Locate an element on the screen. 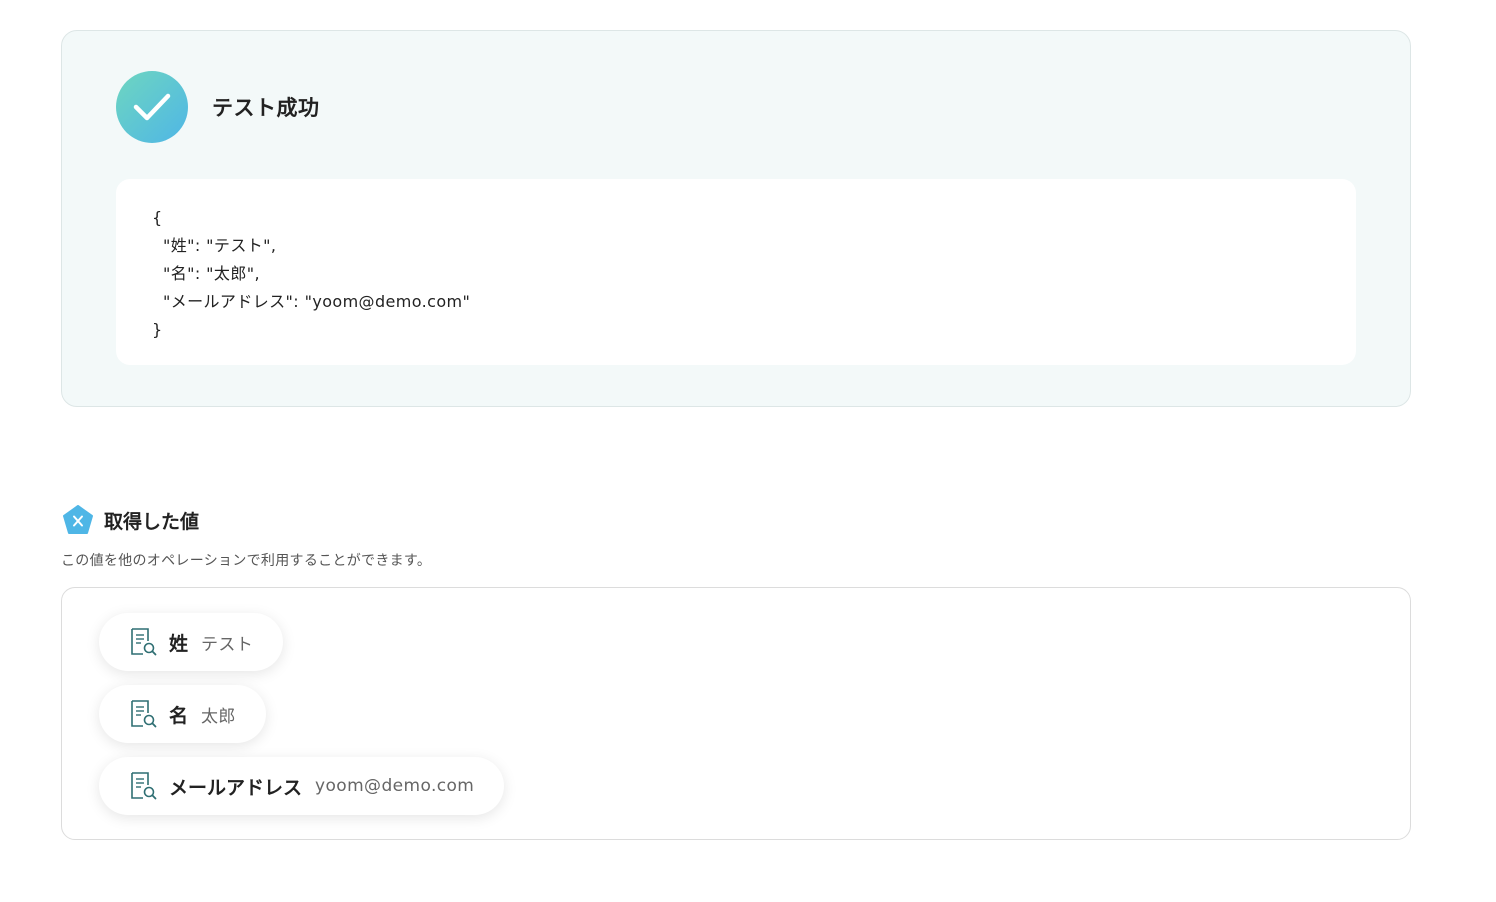 The width and height of the screenshot is (1496, 902). value-chip-value: テスト is located at coordinates (227, 644).